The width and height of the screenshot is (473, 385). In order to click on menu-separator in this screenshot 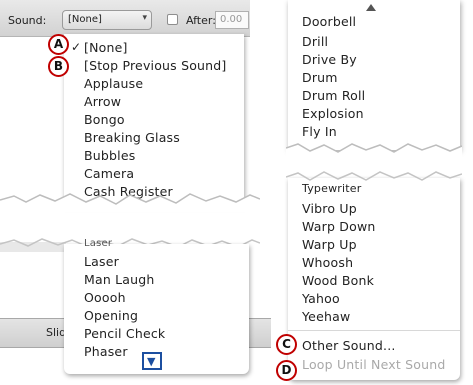, I will do `click(374, 330)`.